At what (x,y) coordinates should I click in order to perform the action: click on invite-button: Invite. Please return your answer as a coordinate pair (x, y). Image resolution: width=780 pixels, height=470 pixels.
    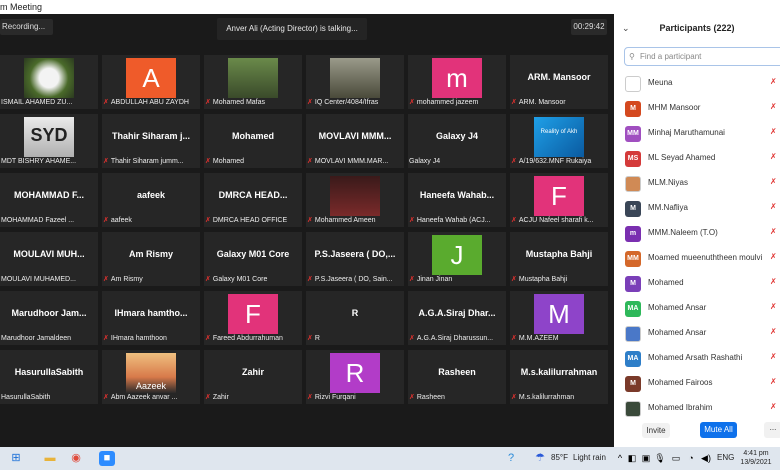
    Looking at the image, I should click on (656, 430).